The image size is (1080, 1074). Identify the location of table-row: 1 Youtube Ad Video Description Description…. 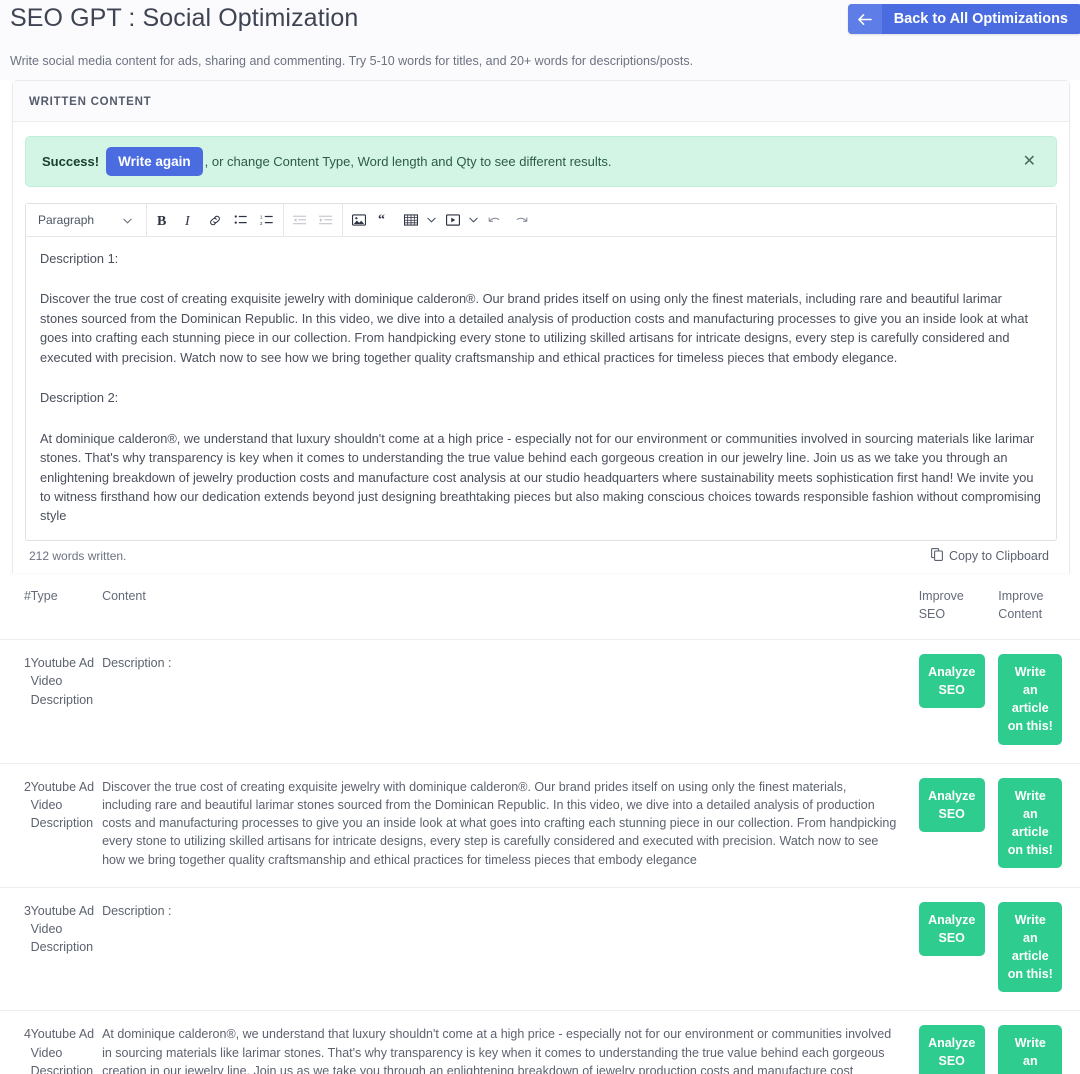
(540, 701).